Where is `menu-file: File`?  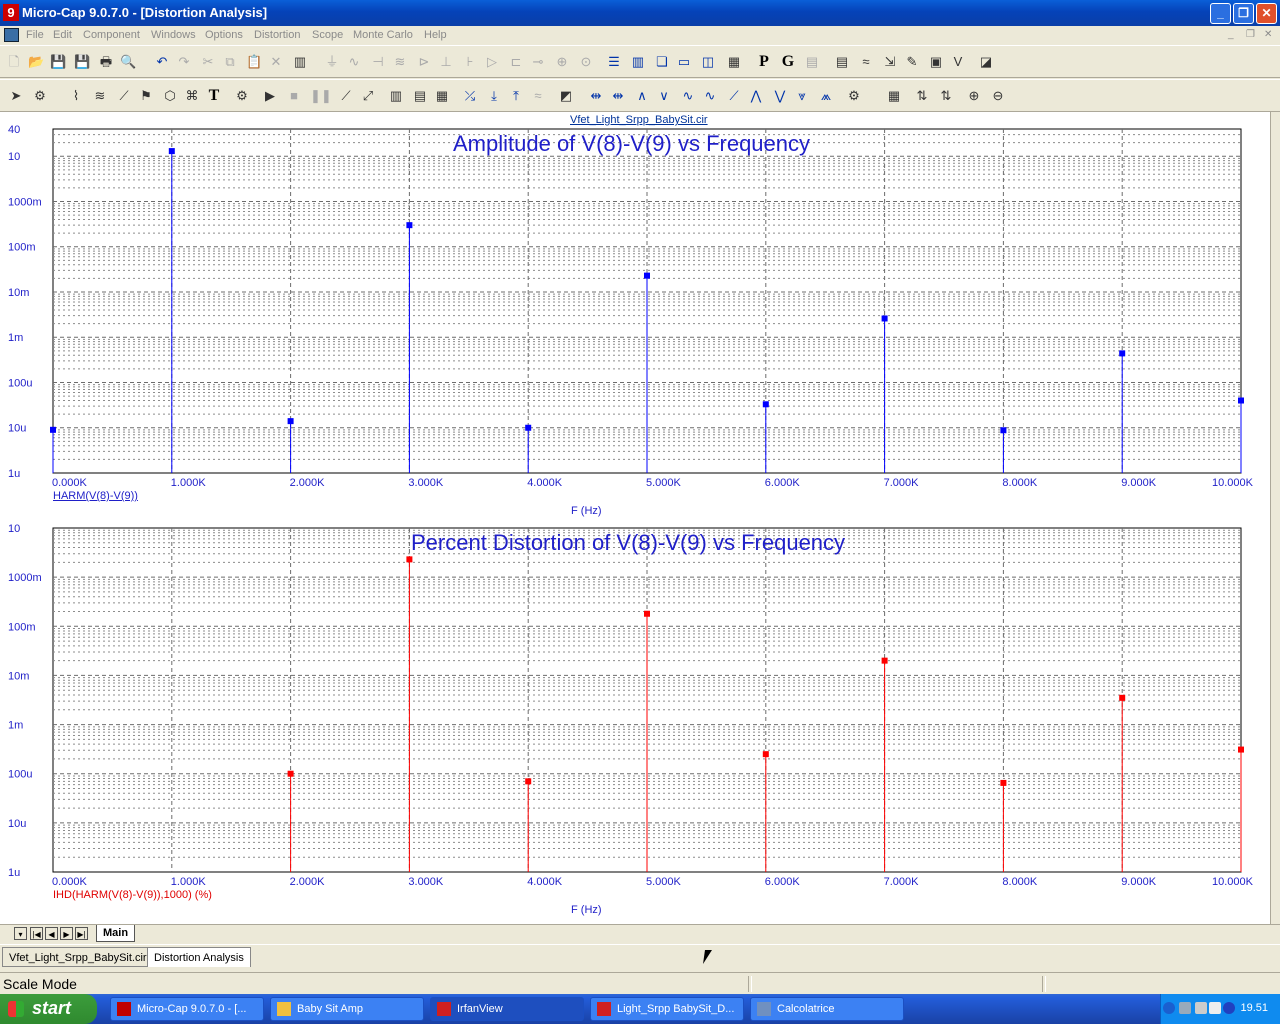
menu-file: File is located at coordinates (35, 35).